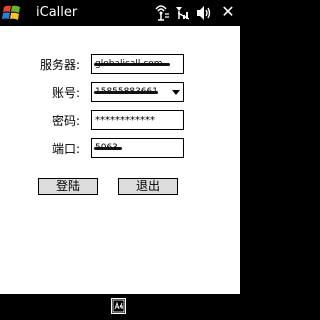 This screenshot has height=320, width=320. I want to click on server-redaction, so click(132, 64).